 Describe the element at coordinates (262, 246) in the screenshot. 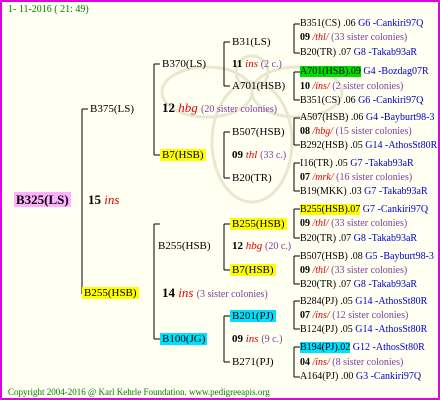

I see `ds-info: 12 hbg (20 c.)` at that location.